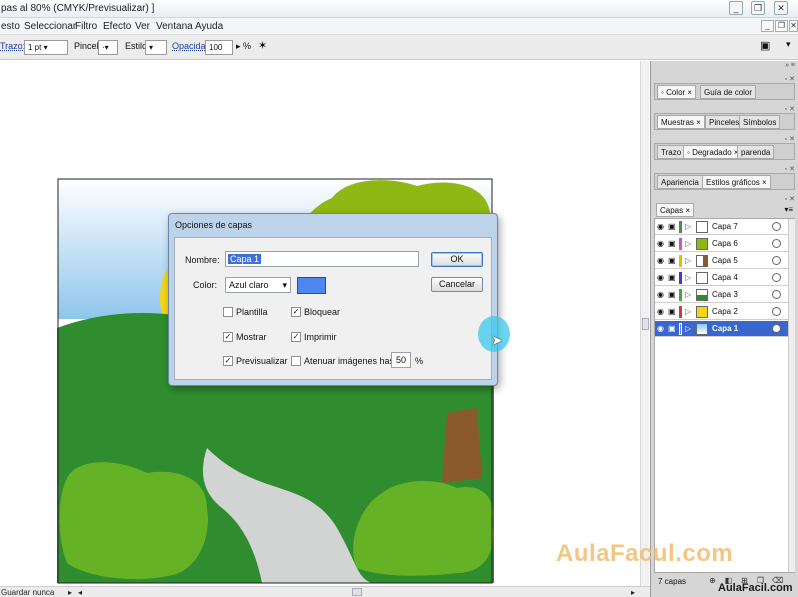 This screenshot has height=597, width=798. Describe the element at coordinates (322, 259) in the screenshot. I see `name-field: Capa 1` at that location.